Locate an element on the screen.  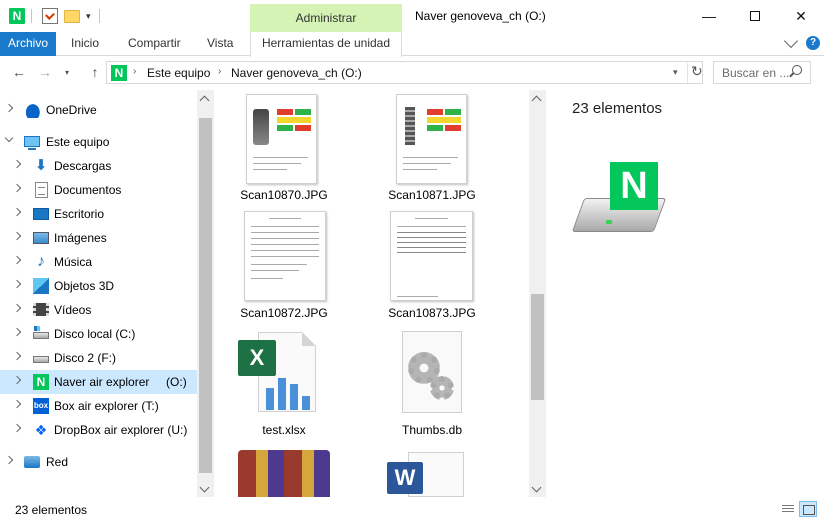
sidebar-item-naver-air-explorer: N Naver air explorer (O:) is located at coordinates (98, 382).